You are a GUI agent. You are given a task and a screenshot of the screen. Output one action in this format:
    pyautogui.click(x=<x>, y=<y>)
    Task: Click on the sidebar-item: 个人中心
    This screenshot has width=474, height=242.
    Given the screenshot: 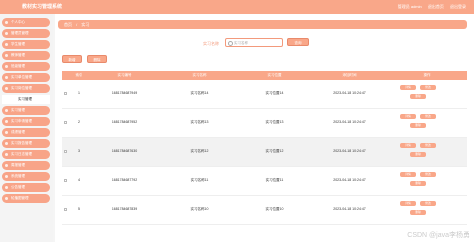 What is the action you would take?
    pyautogui.click(x=26, y=22)
    